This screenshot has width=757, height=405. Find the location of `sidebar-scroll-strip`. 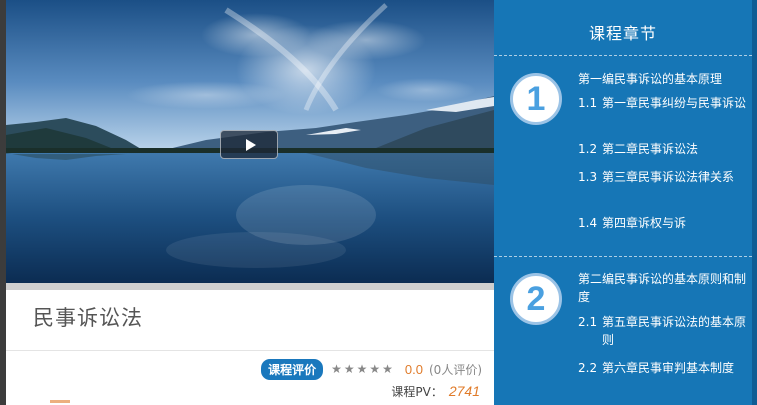

sidebar-scroll-strip is located at coordinates (754, 202).